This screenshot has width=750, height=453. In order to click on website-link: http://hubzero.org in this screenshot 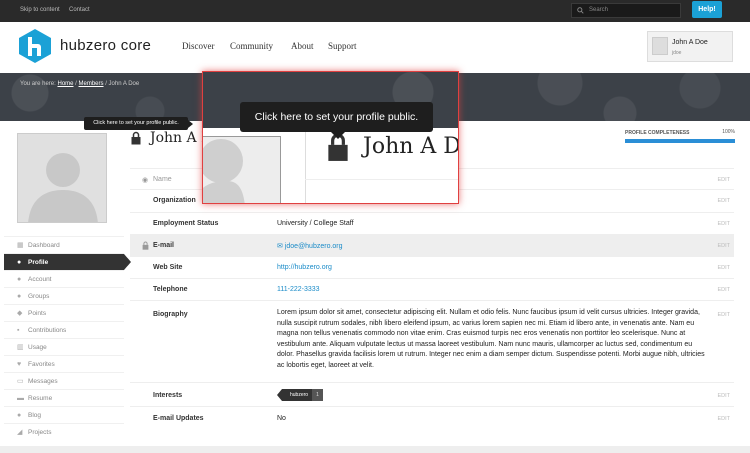, I will do `click(304, 267)`.